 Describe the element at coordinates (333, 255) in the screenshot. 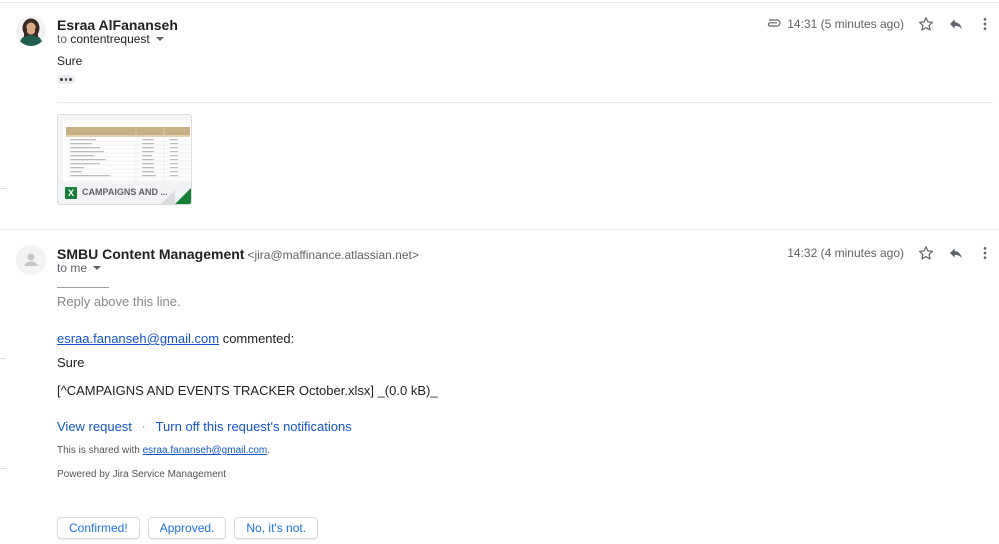

I see `sender-email: <jira@maffinance.atlassian.net>` at that location.